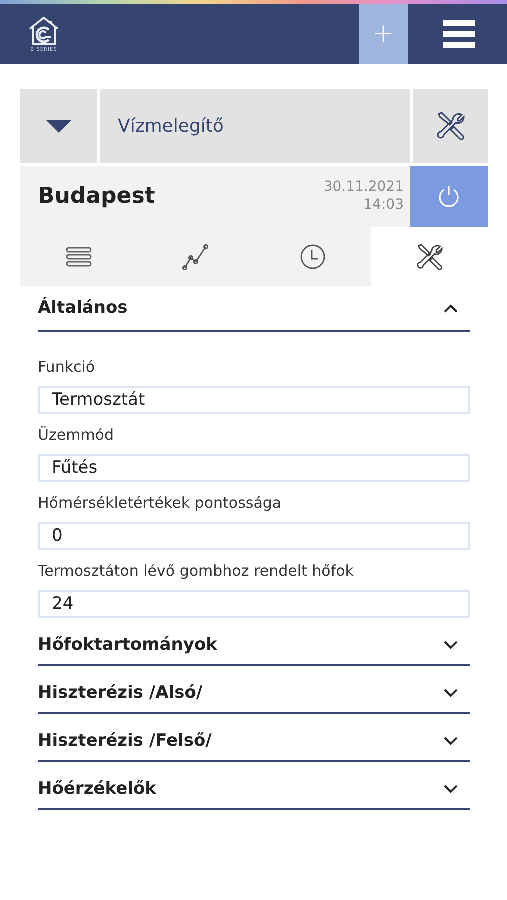  Describe the element at coordinates (77, 435) in the screenshot. I see `field-label: Üzemmód` at that location.